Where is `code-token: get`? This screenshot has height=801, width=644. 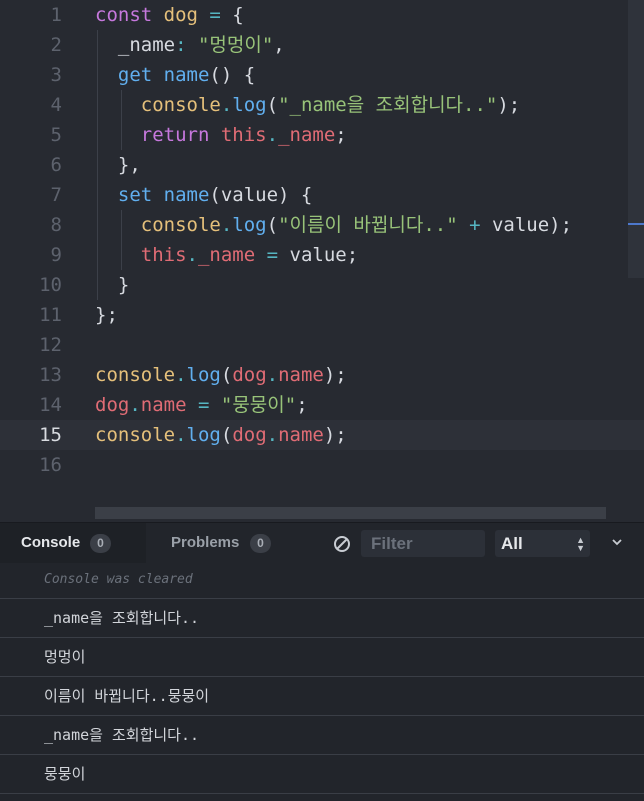
code-token: get is located at coordinates (140, 75).